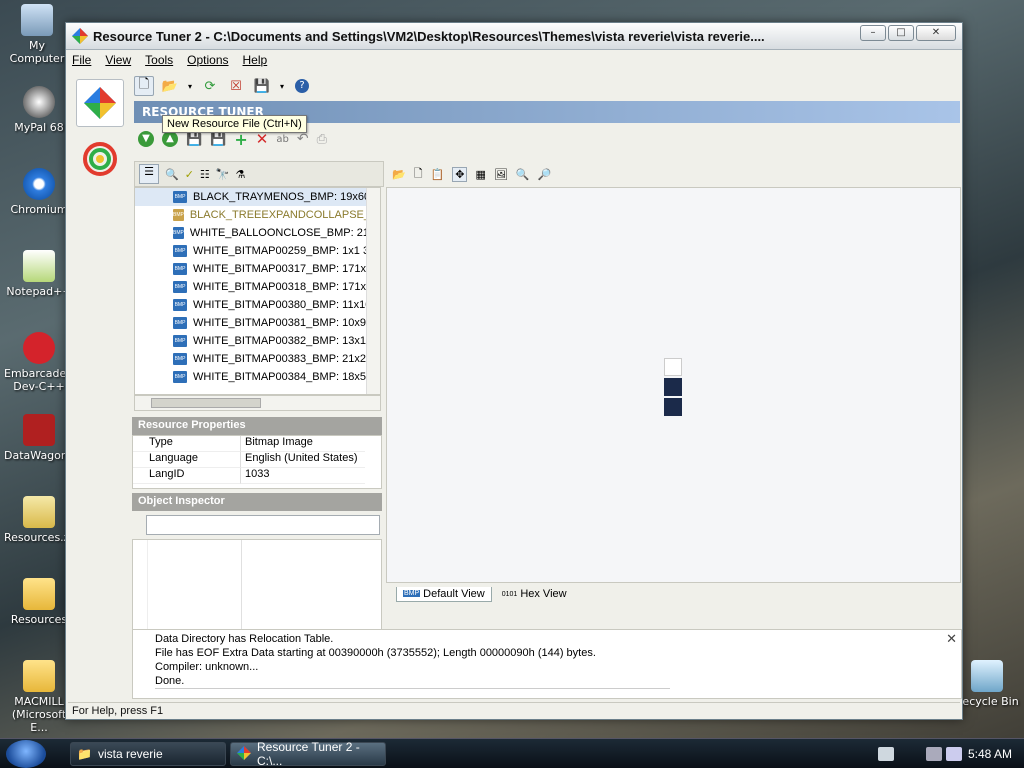 This screenshot has height=768, width=1024. I want to click on image-icon: 🖼, so click(501, 174).